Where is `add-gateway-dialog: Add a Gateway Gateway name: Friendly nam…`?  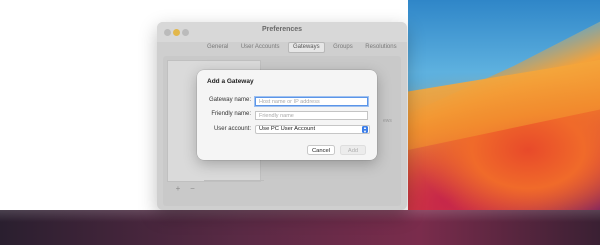 add-gateway-dialog: Add a Gateway Gateway name: Friendly nam… is located at coordinates (287, 115).